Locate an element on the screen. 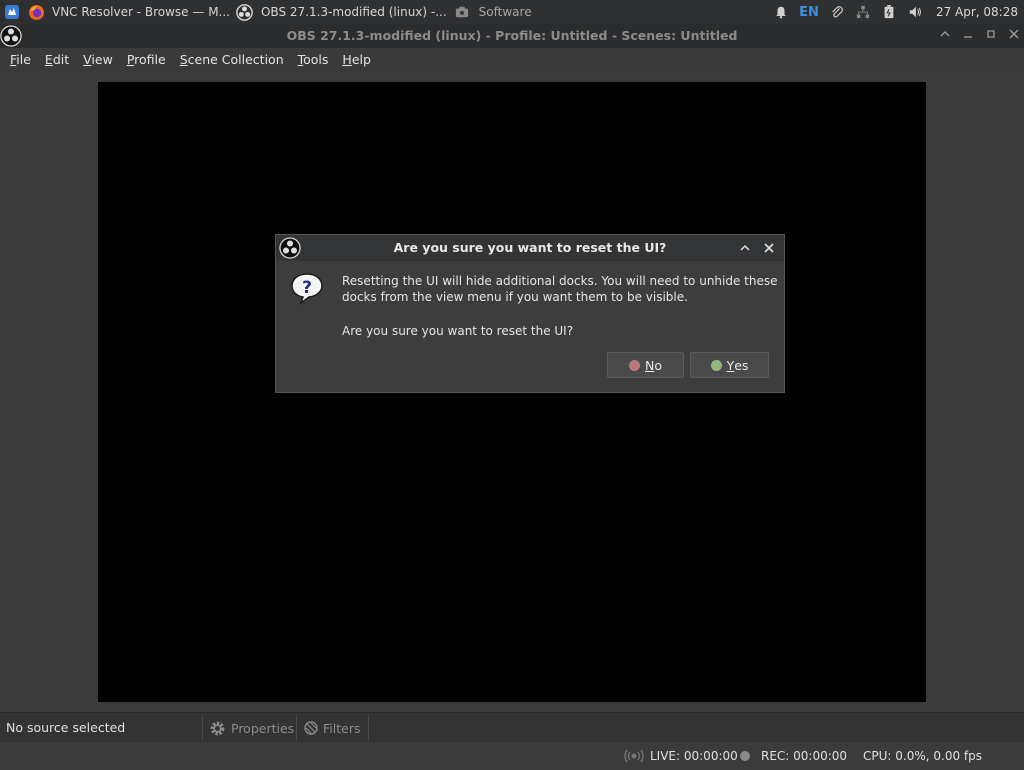 This screenshot has height=770, width=1024. dialog-titlebar: Are you sure you want to reset the UI? is located at coordinates (530, 248).